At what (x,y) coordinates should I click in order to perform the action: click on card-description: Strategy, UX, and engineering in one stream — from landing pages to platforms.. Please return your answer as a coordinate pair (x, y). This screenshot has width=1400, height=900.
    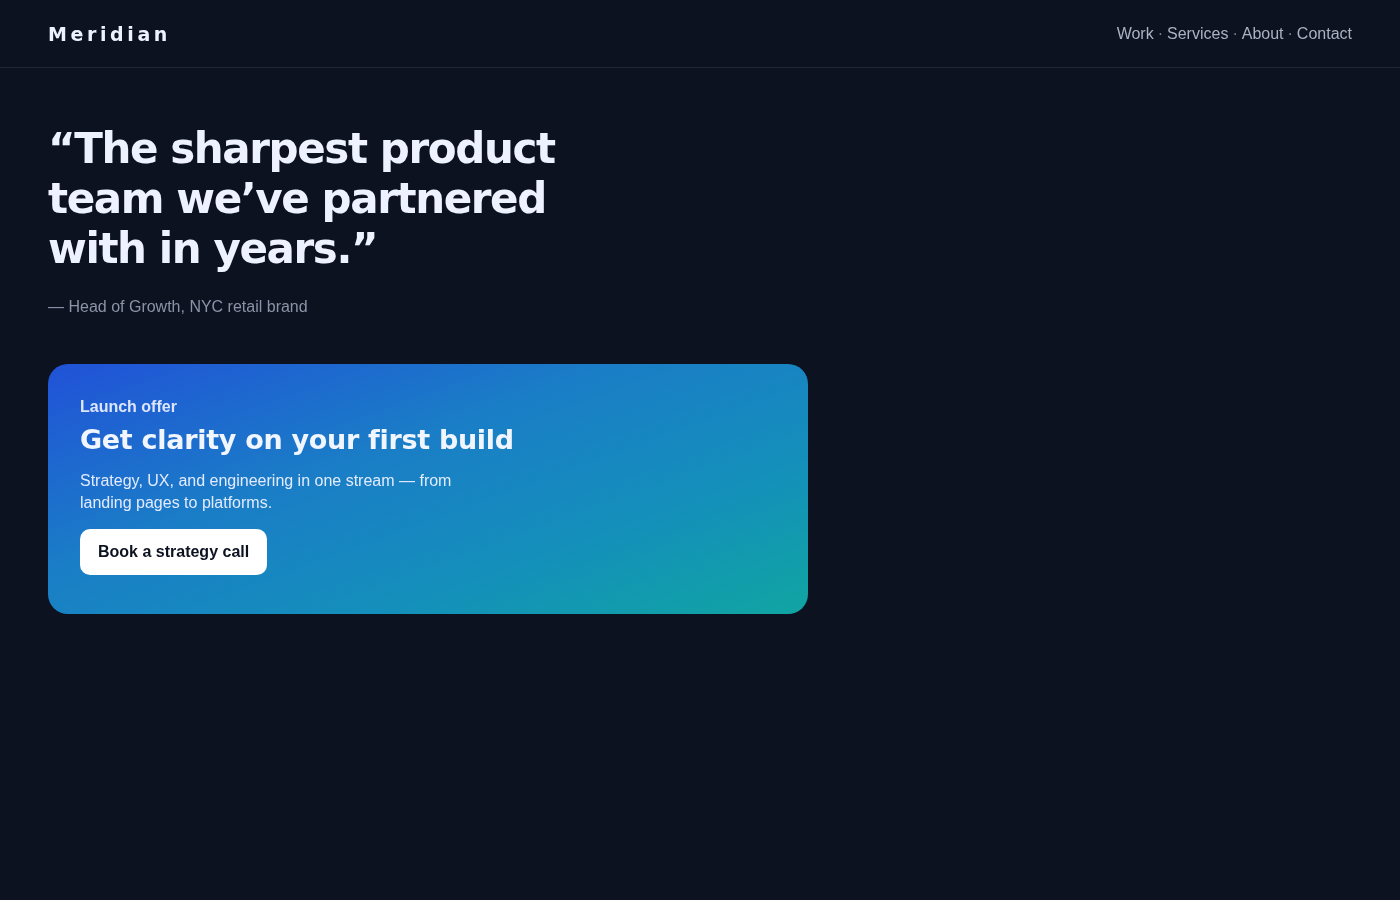
    Looking at the image, I should click on (266, 492).